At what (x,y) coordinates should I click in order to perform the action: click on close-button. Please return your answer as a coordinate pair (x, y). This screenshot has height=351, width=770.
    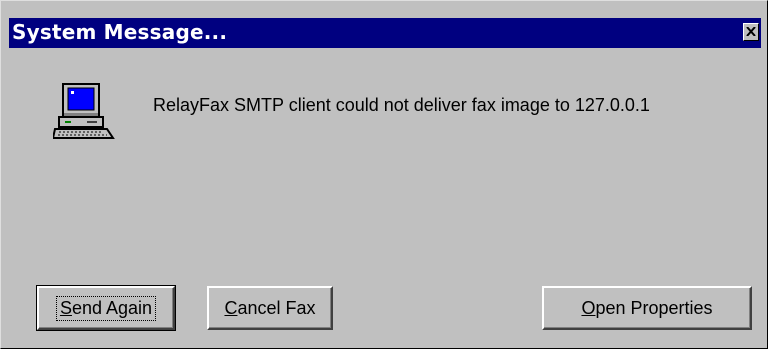
    Looking at the image, I should click on (751, 32).